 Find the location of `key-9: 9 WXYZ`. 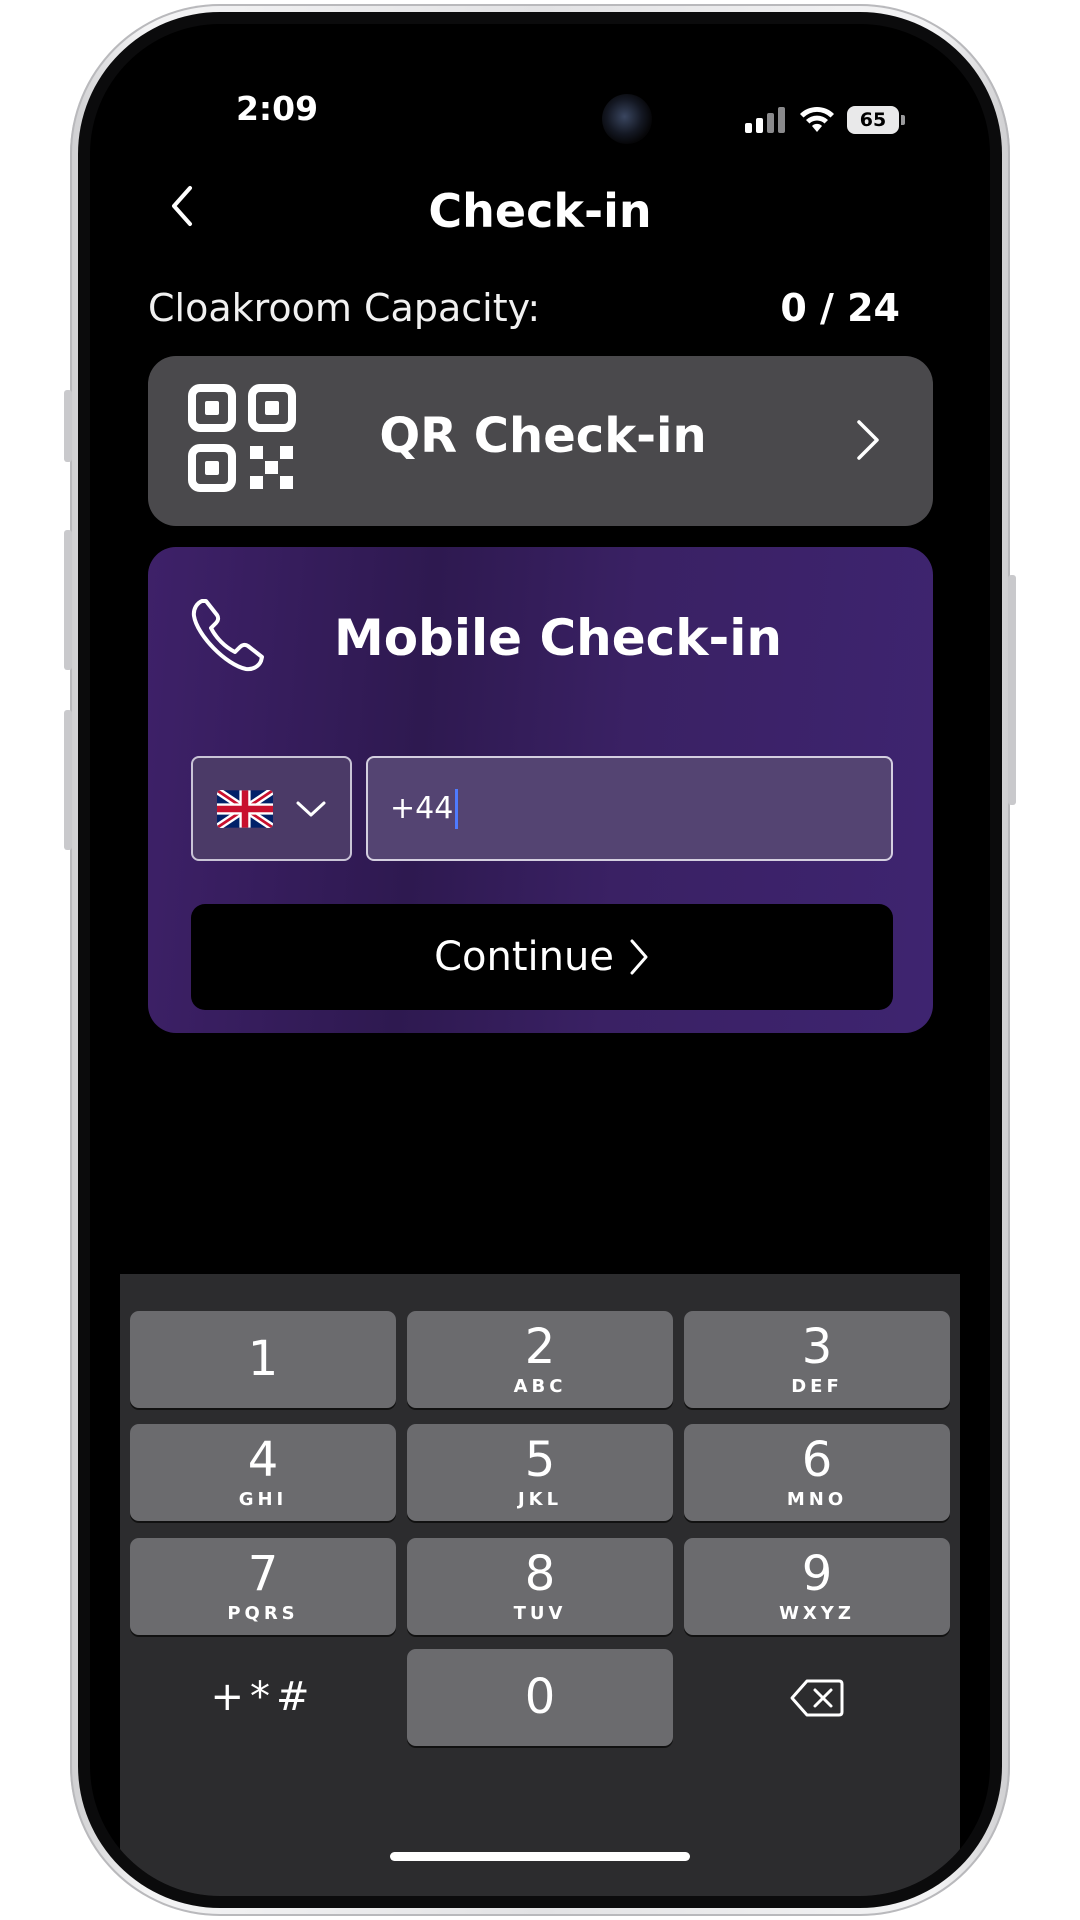

key-9: 9 WXYZ is located at coordinates (817, 1586).